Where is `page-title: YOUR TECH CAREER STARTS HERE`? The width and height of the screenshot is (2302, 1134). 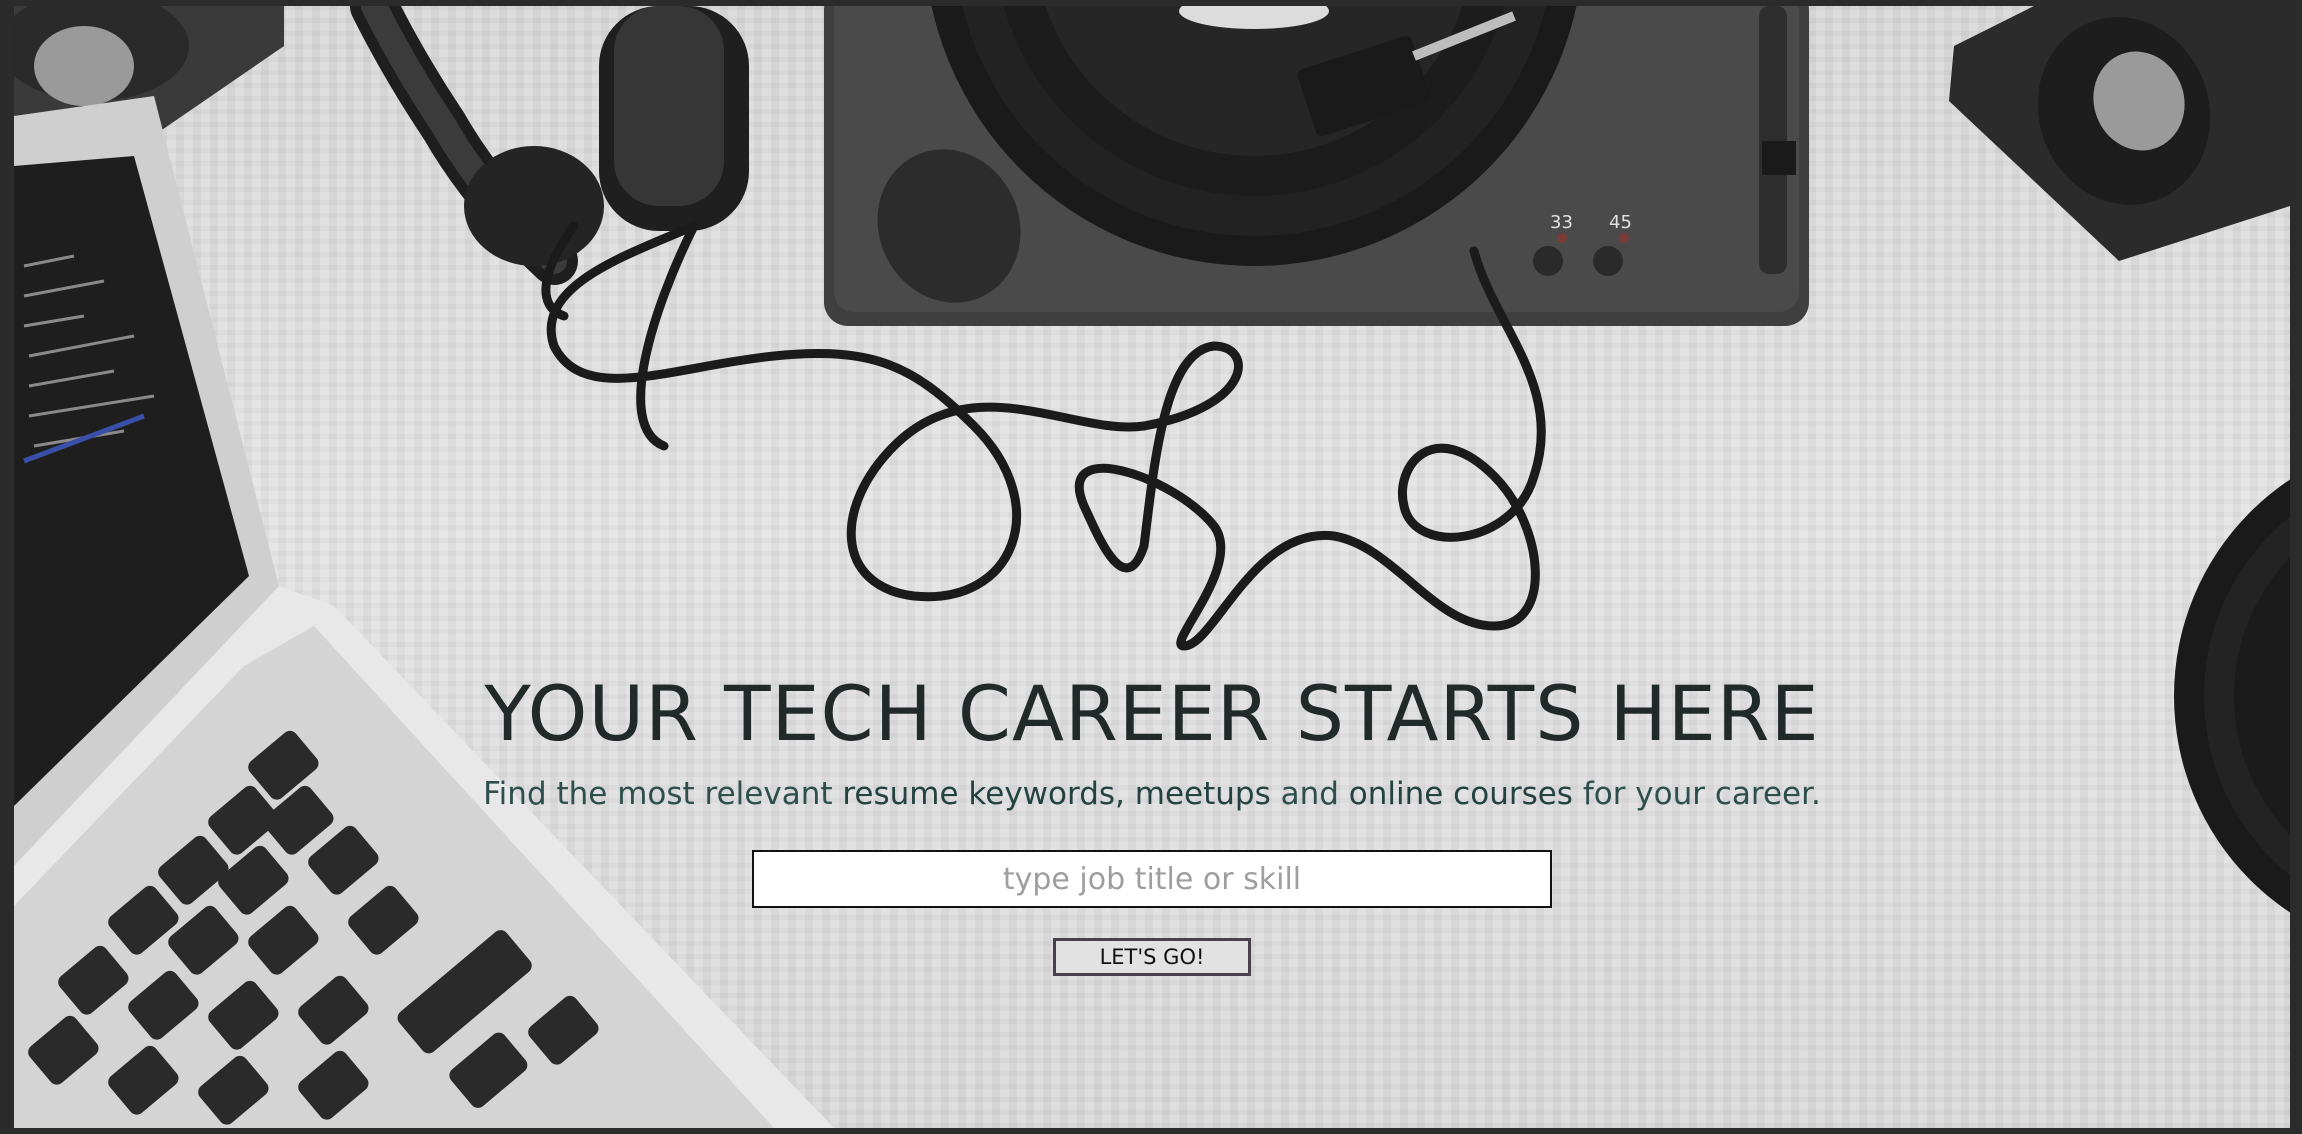 page-title: YOUR TECH CAREER STARTS HERE is located at coordinates (1152, 713).